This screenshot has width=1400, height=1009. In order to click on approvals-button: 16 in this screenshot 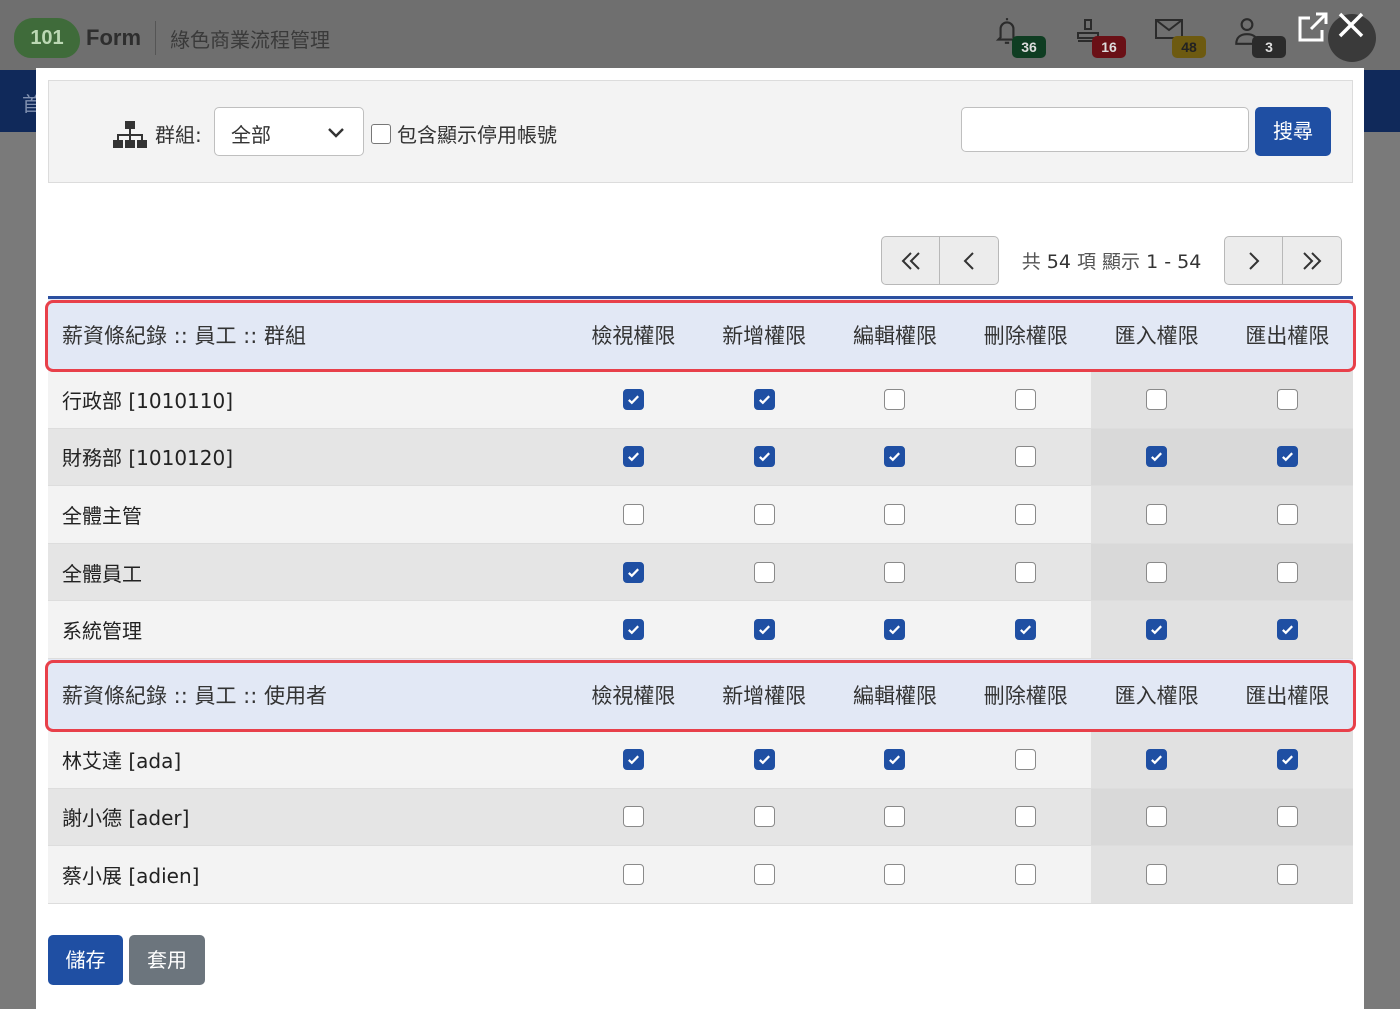, I will do `click(1110, 38)`.